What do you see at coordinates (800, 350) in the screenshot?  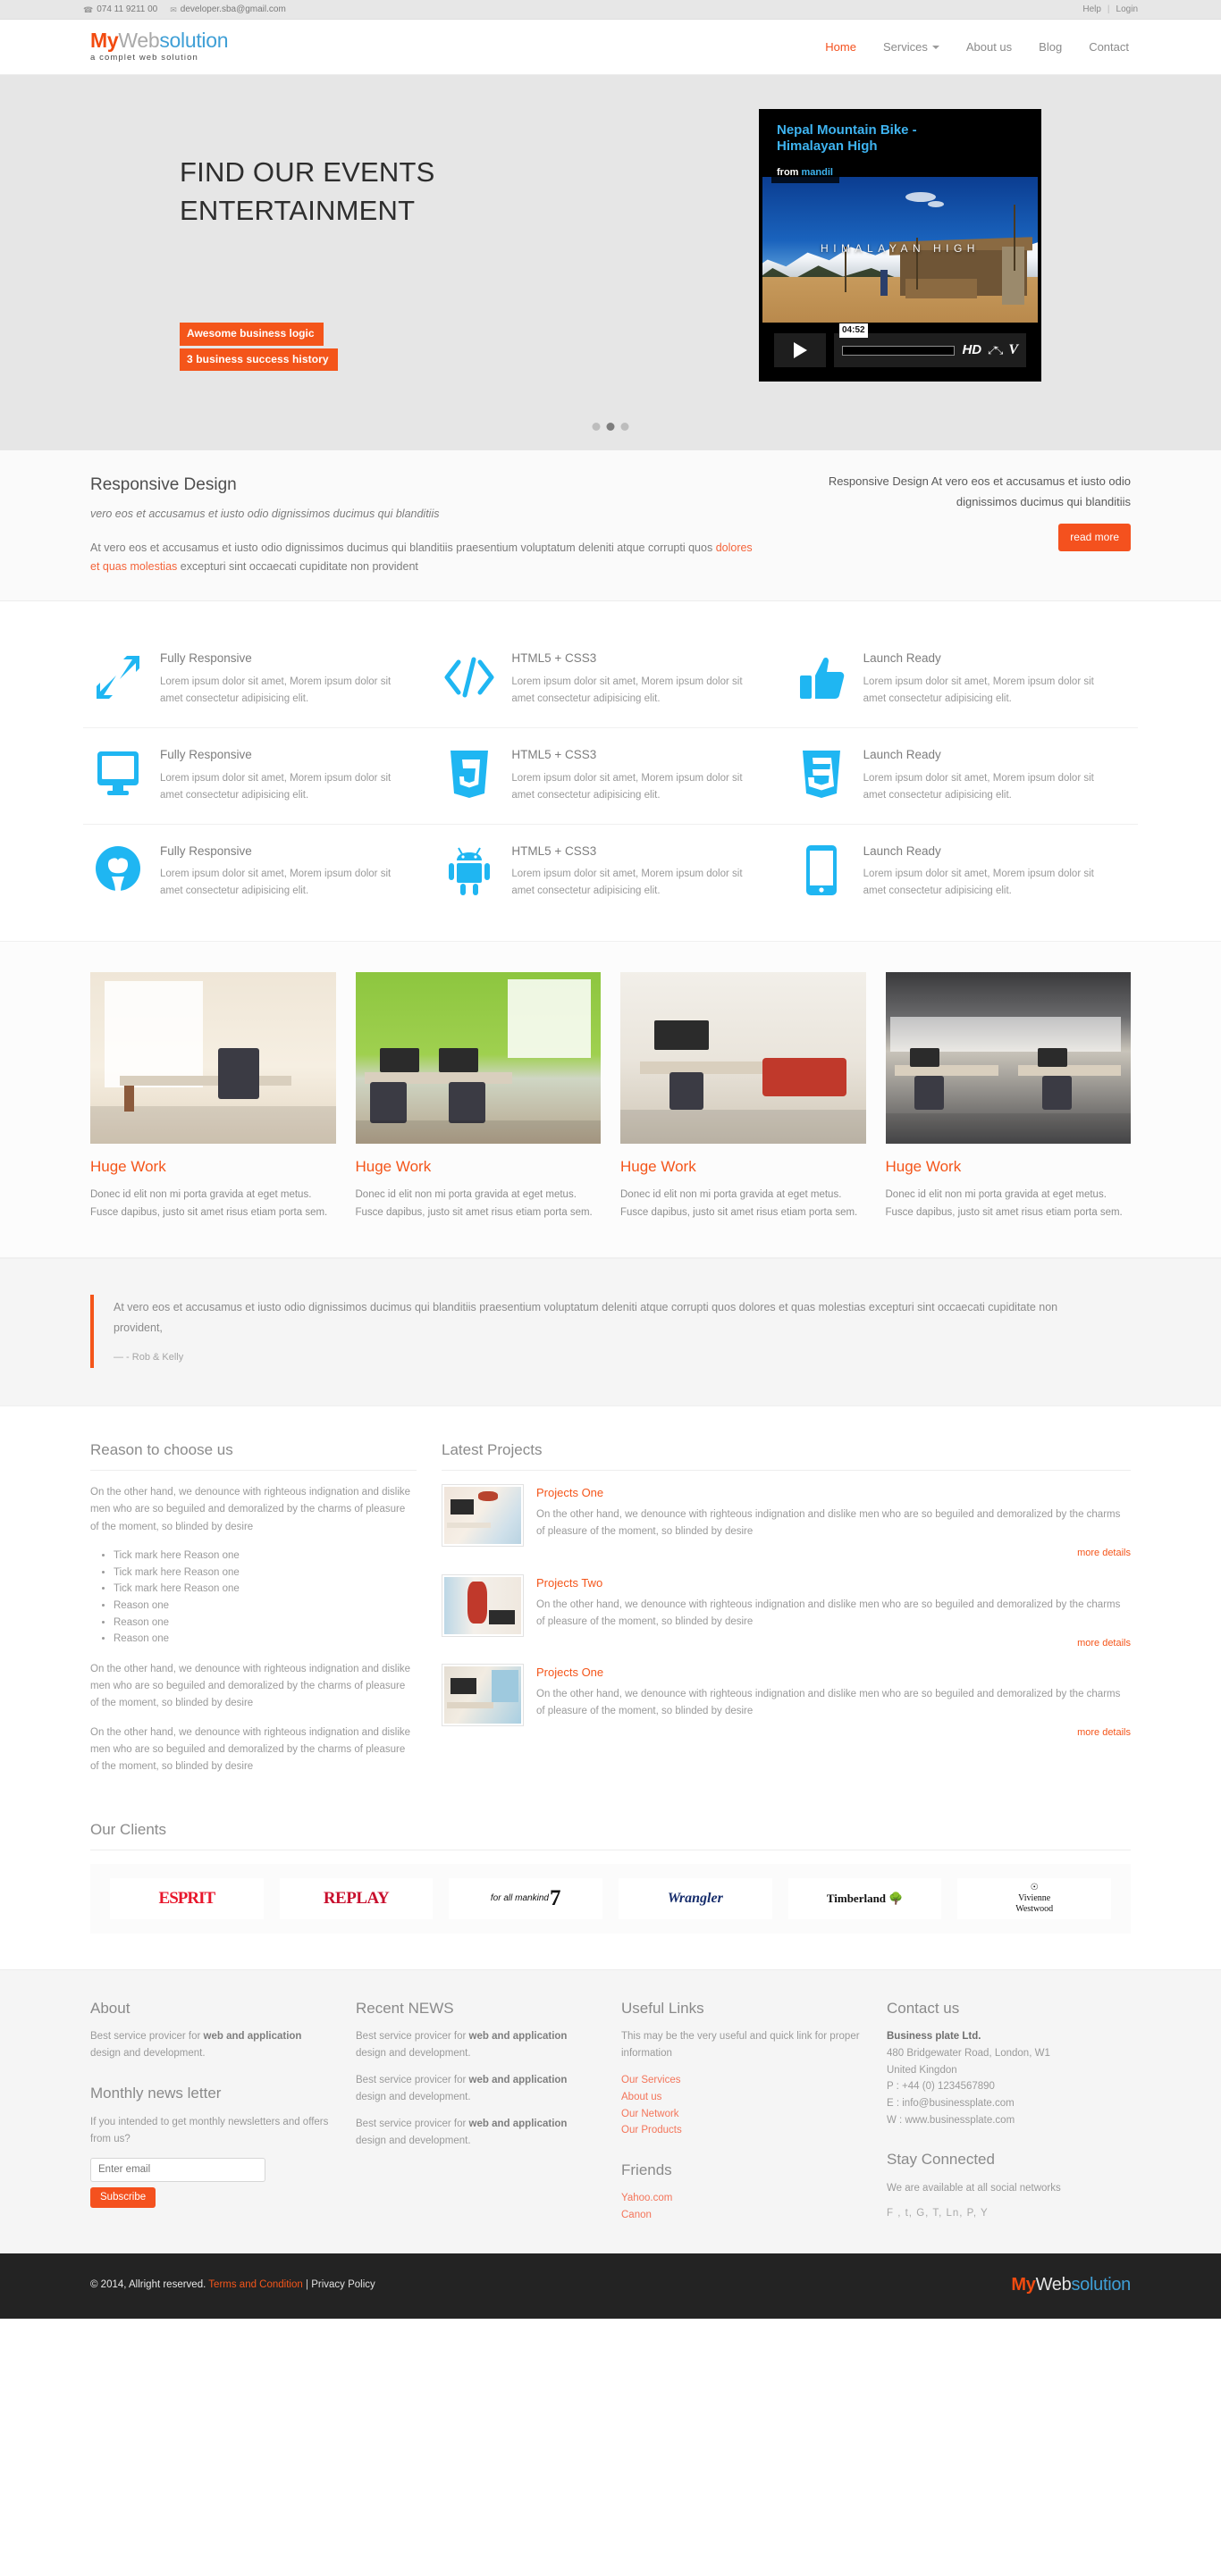 I see `play-button` at bounding box center [800, 350].